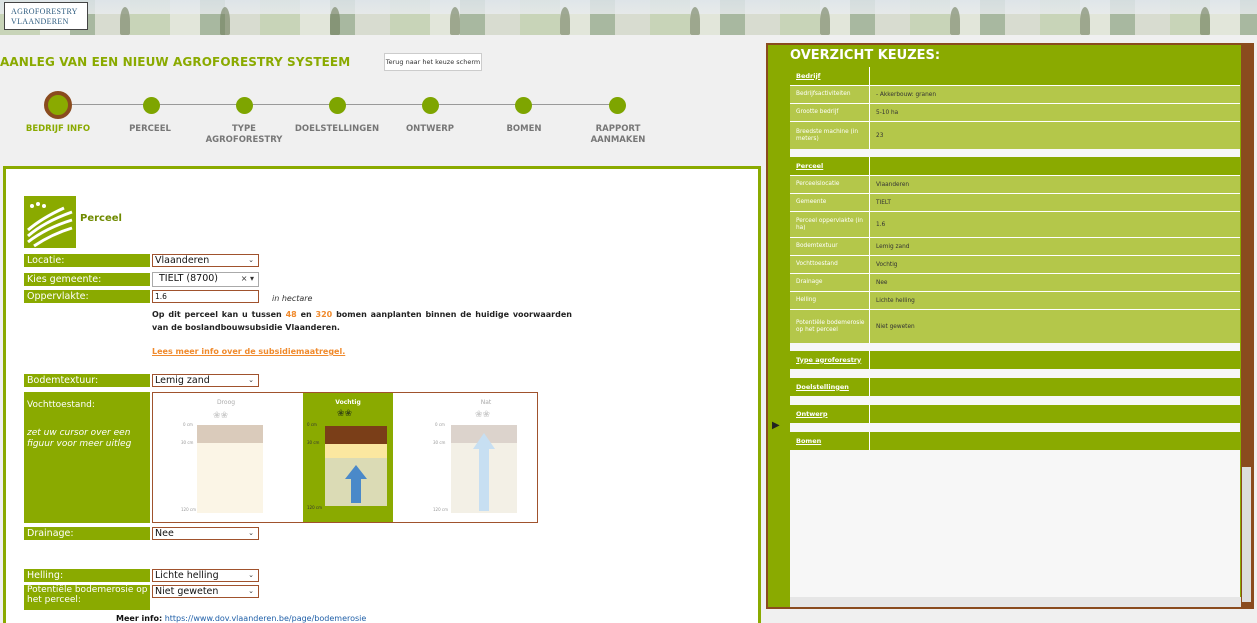  Describe the element at coordinates (87, 296) in the screenshot. I see `oppervlakte-label: Oppervlakte:` at that location.